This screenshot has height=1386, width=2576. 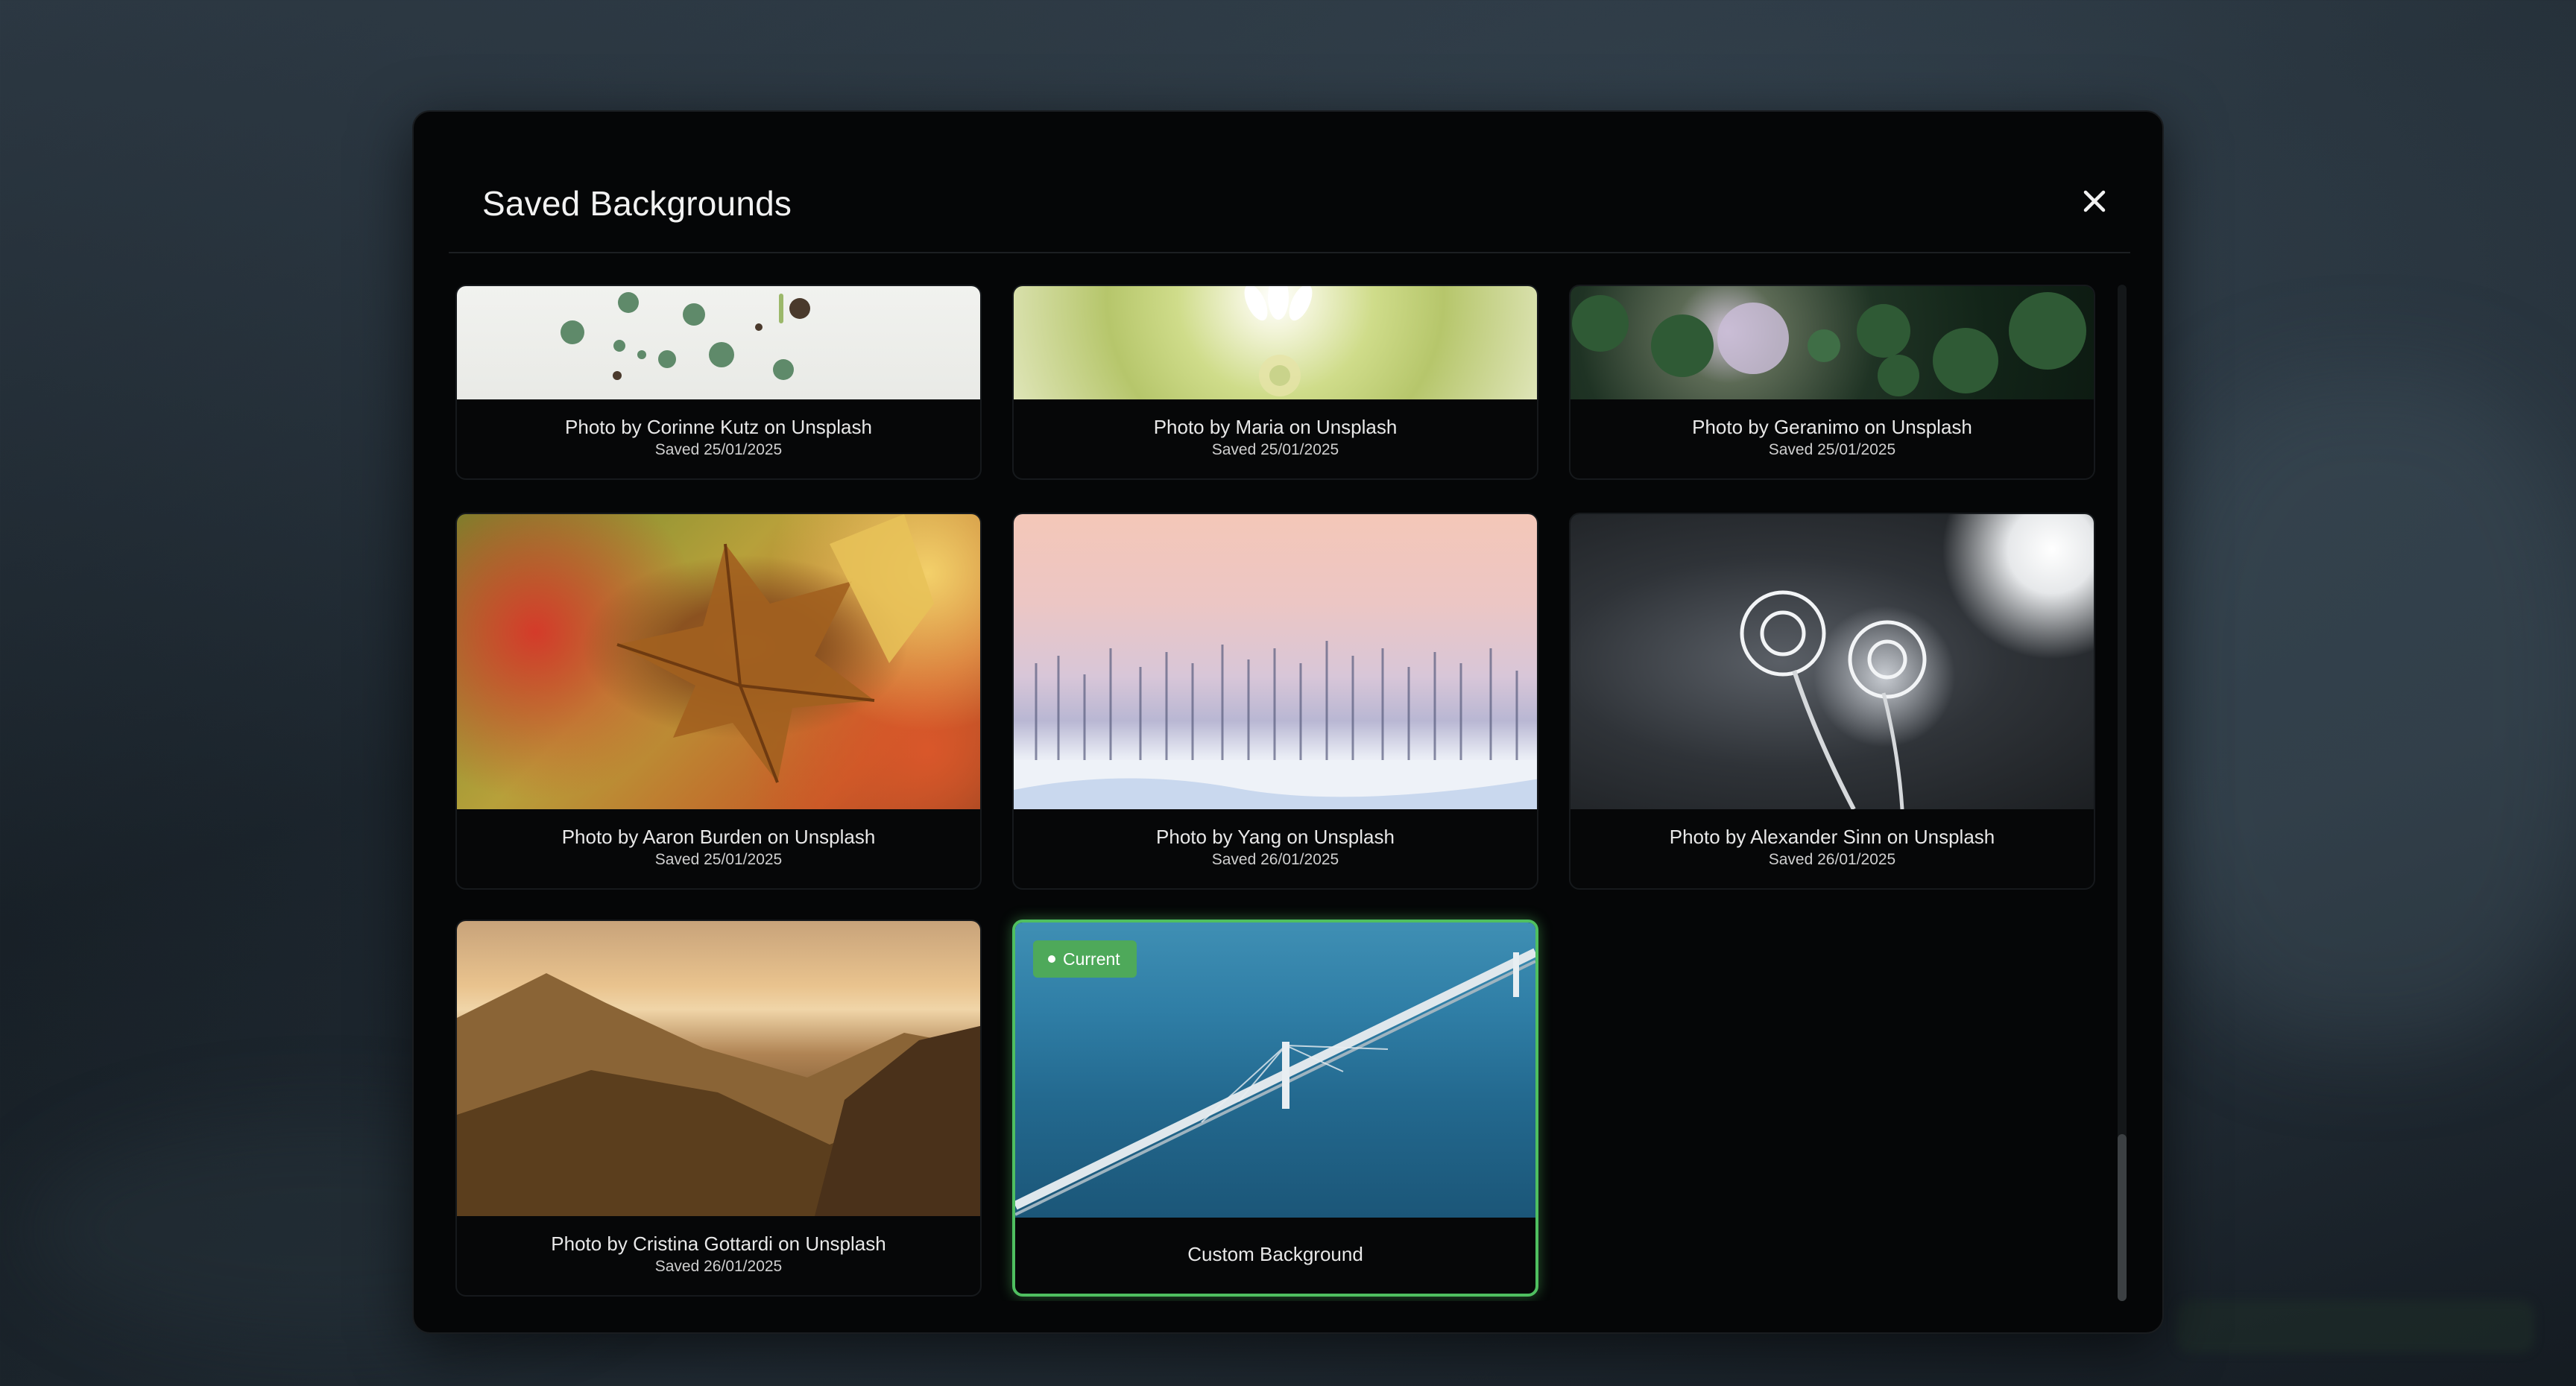 What do you see at coordinates (1832, 427) in the screenshot?
I see `photo-credit: Photo by Geranimo on Unsplash` at bounding box center [1832, 427].